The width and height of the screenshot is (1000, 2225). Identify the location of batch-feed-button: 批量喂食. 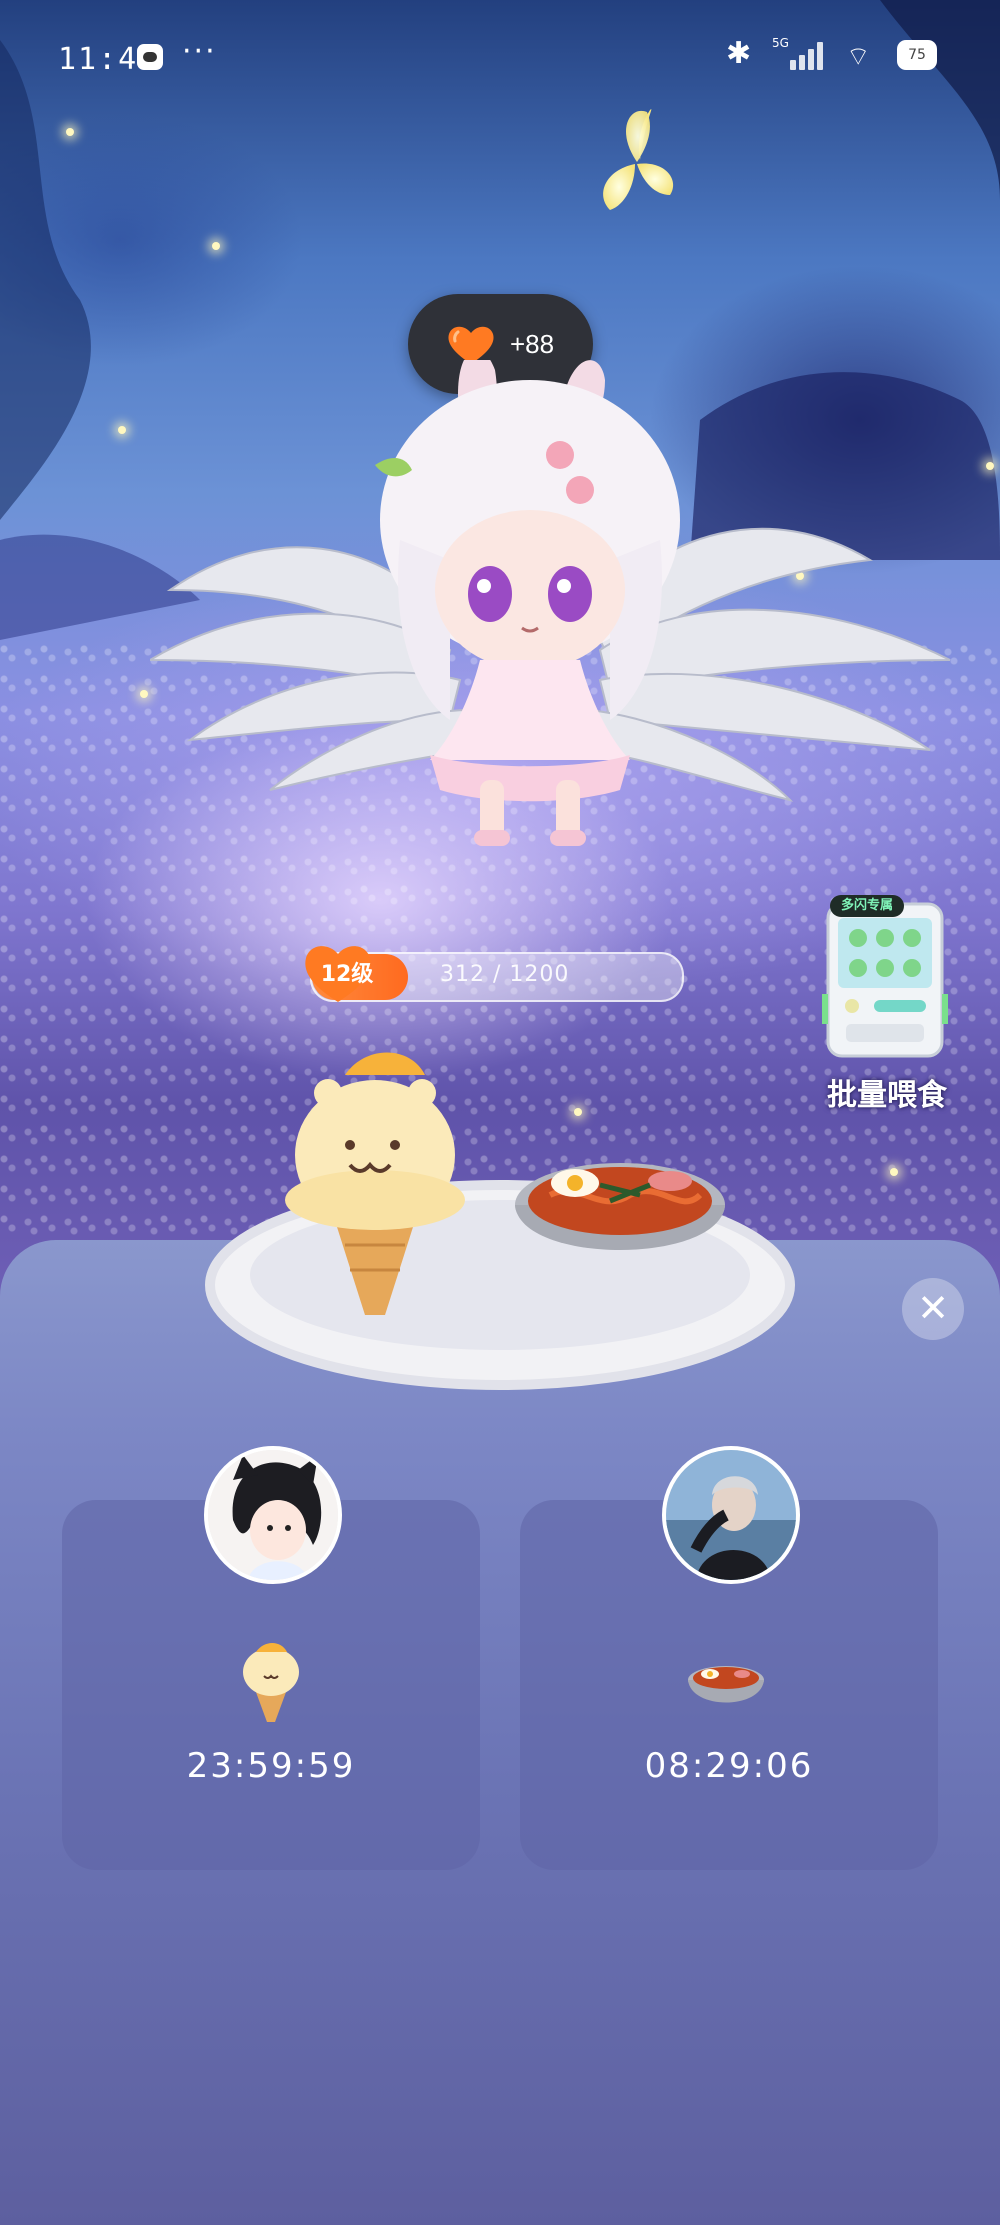
(887, 1092).